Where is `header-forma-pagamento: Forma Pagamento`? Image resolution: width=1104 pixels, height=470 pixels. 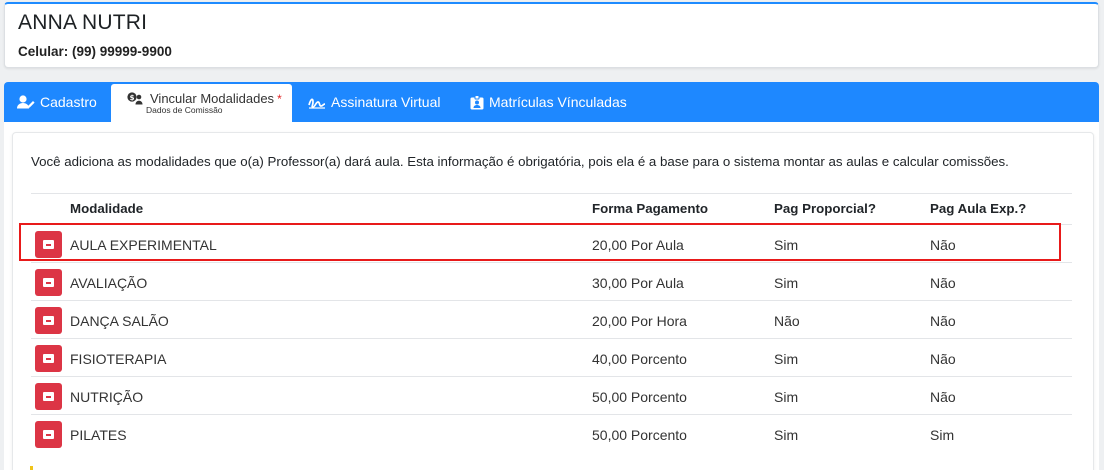
header-forma-pagamento: Forma Pagamento is located at coordinates (650, 208).